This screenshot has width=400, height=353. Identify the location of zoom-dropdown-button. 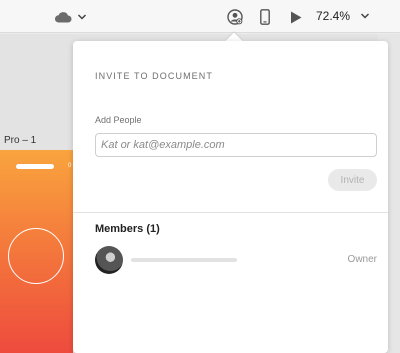
(365, 16).